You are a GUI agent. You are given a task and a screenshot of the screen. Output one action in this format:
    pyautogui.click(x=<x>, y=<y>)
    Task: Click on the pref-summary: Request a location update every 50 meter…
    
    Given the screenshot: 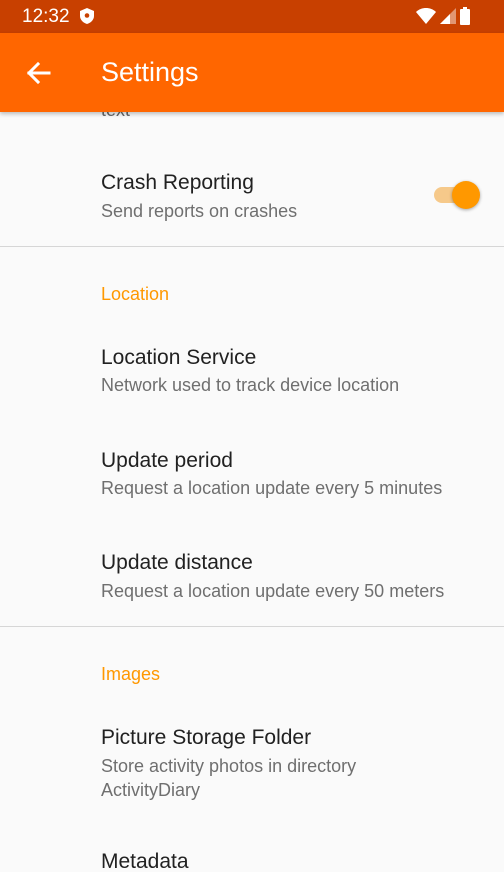 What is the action you would take?
    pyautogui.click(x=273, y=591)
    